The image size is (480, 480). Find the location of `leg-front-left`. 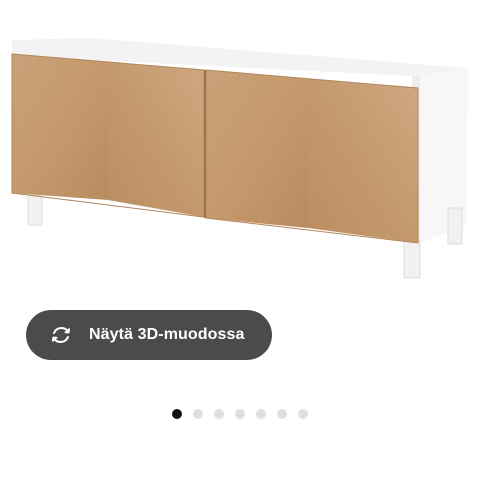

leg-front-left is located at coordinates (35, 210).